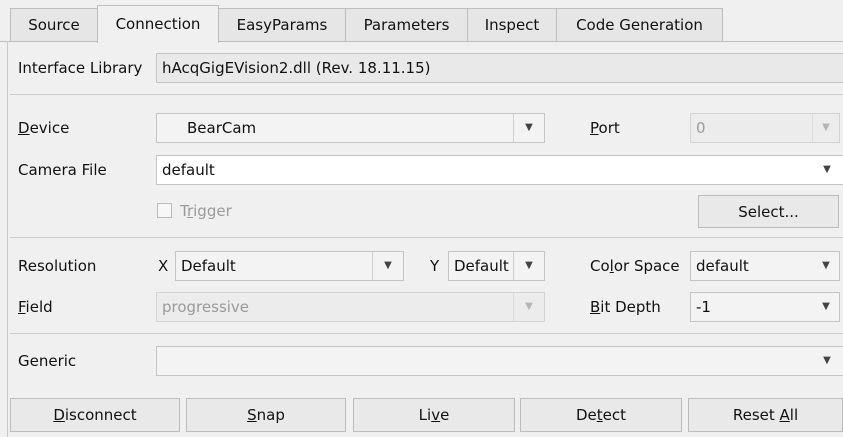 The image size is (843, 437). Describe the element at coordinates (601, 415) in the screenshot. I see `detect-button: Detect` at that location.